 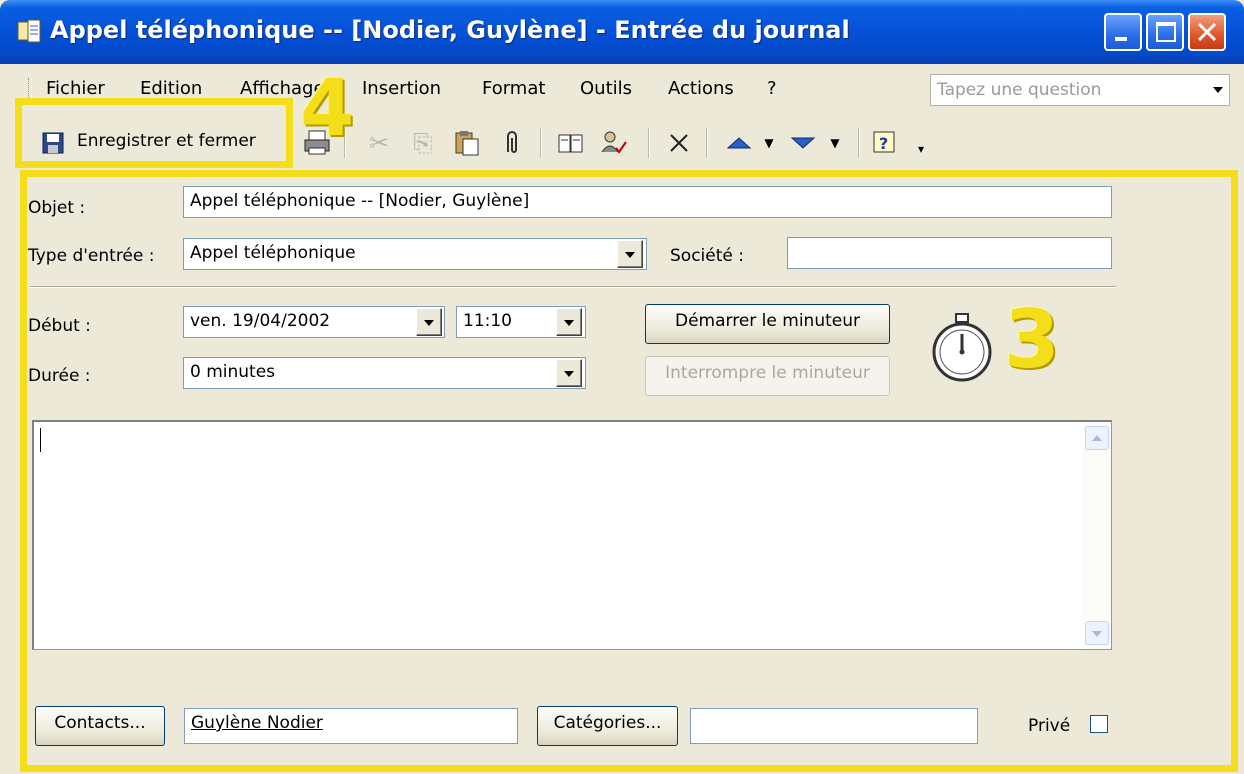 What do you see at coordinates (415, 254) in the screenshot?
I see `entry-type-select: Appel téléphonique` at bounding box center [415, 254].